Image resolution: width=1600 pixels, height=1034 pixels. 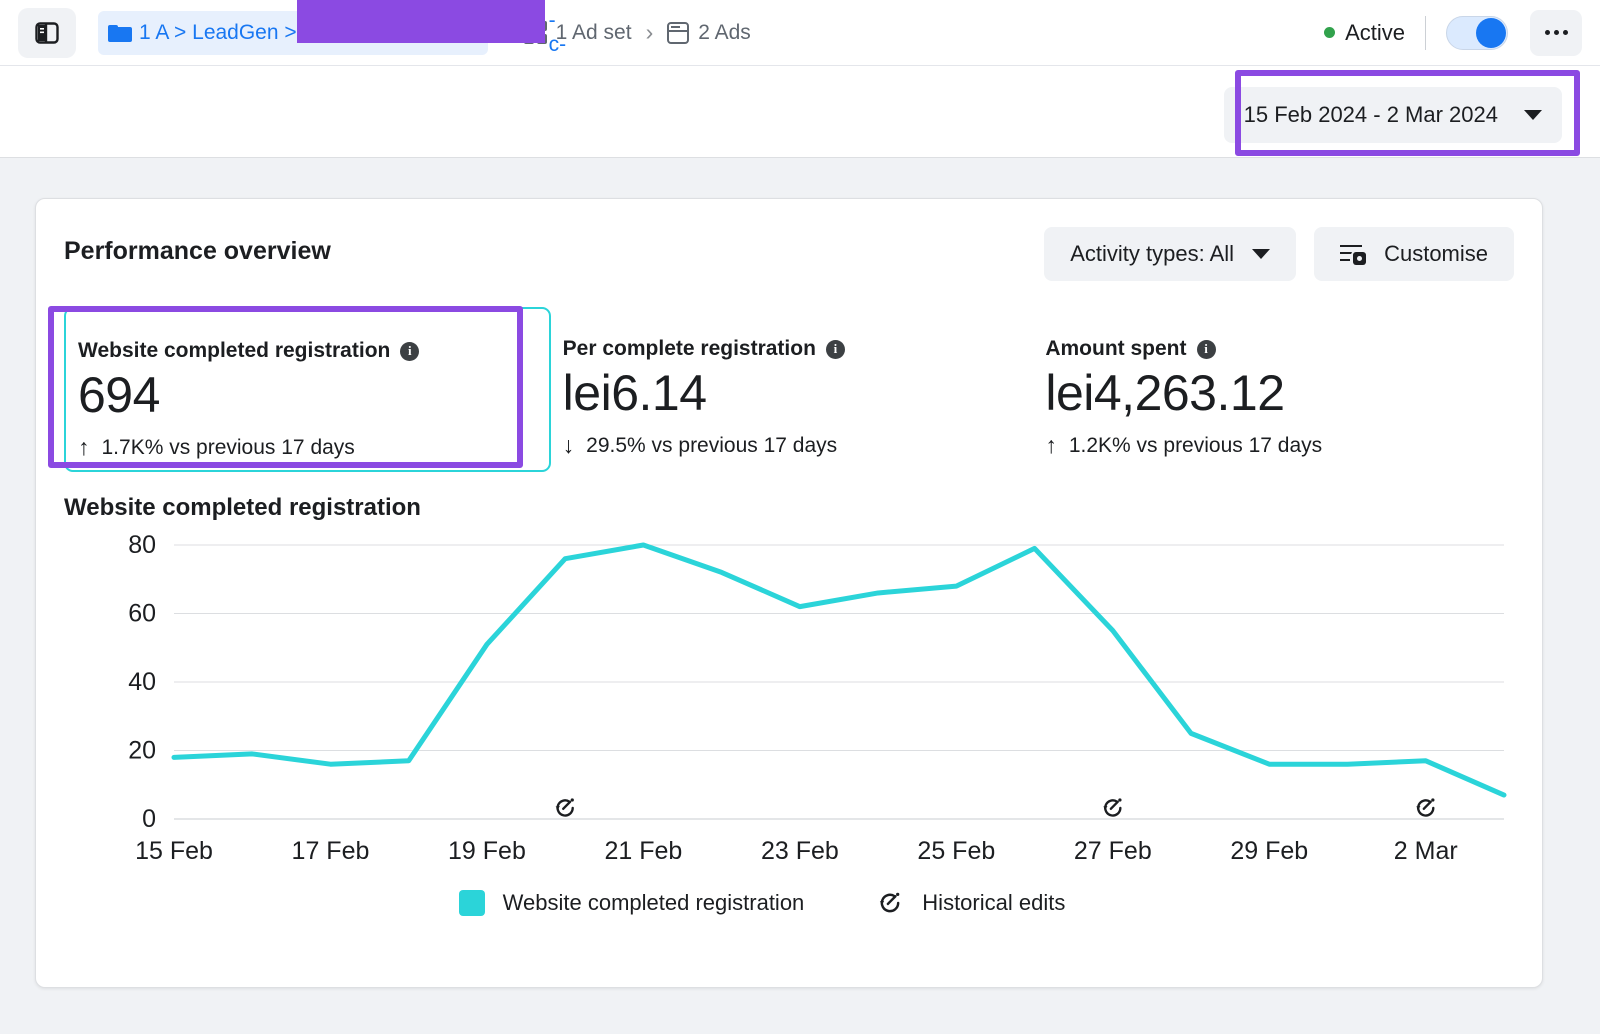 What do you see at coordinates (712, 445) in the screenshot?
I see `metric-delta-text: 29.5% vs previous 17 days` at bounding box center [712, 445].